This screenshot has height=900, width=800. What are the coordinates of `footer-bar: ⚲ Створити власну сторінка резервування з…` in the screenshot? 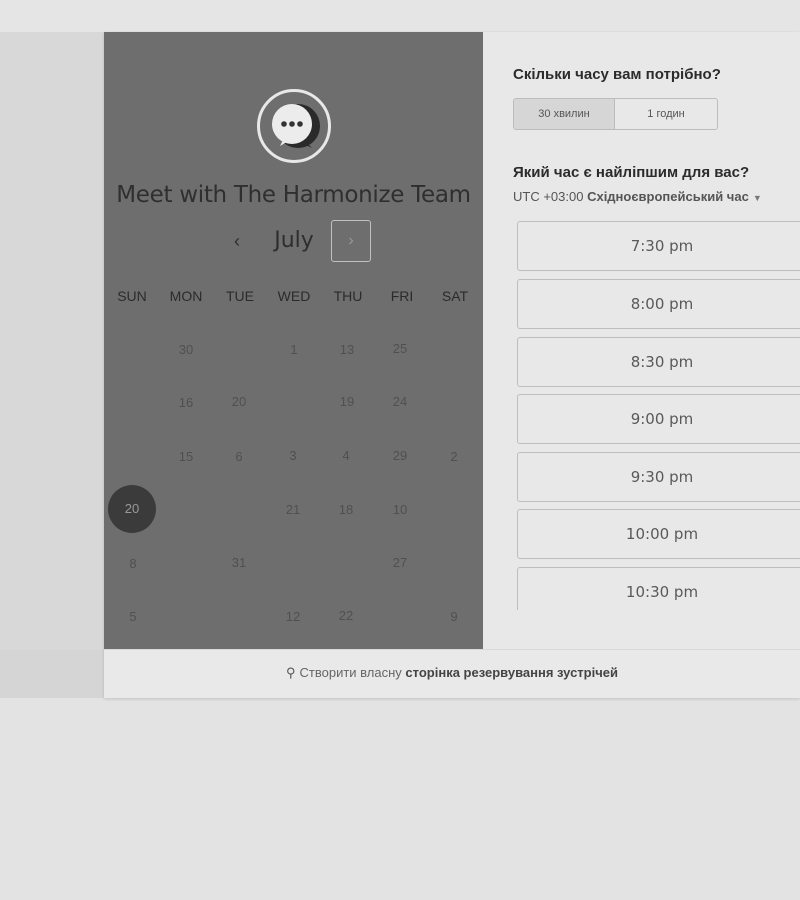 It's located at (452, 673).